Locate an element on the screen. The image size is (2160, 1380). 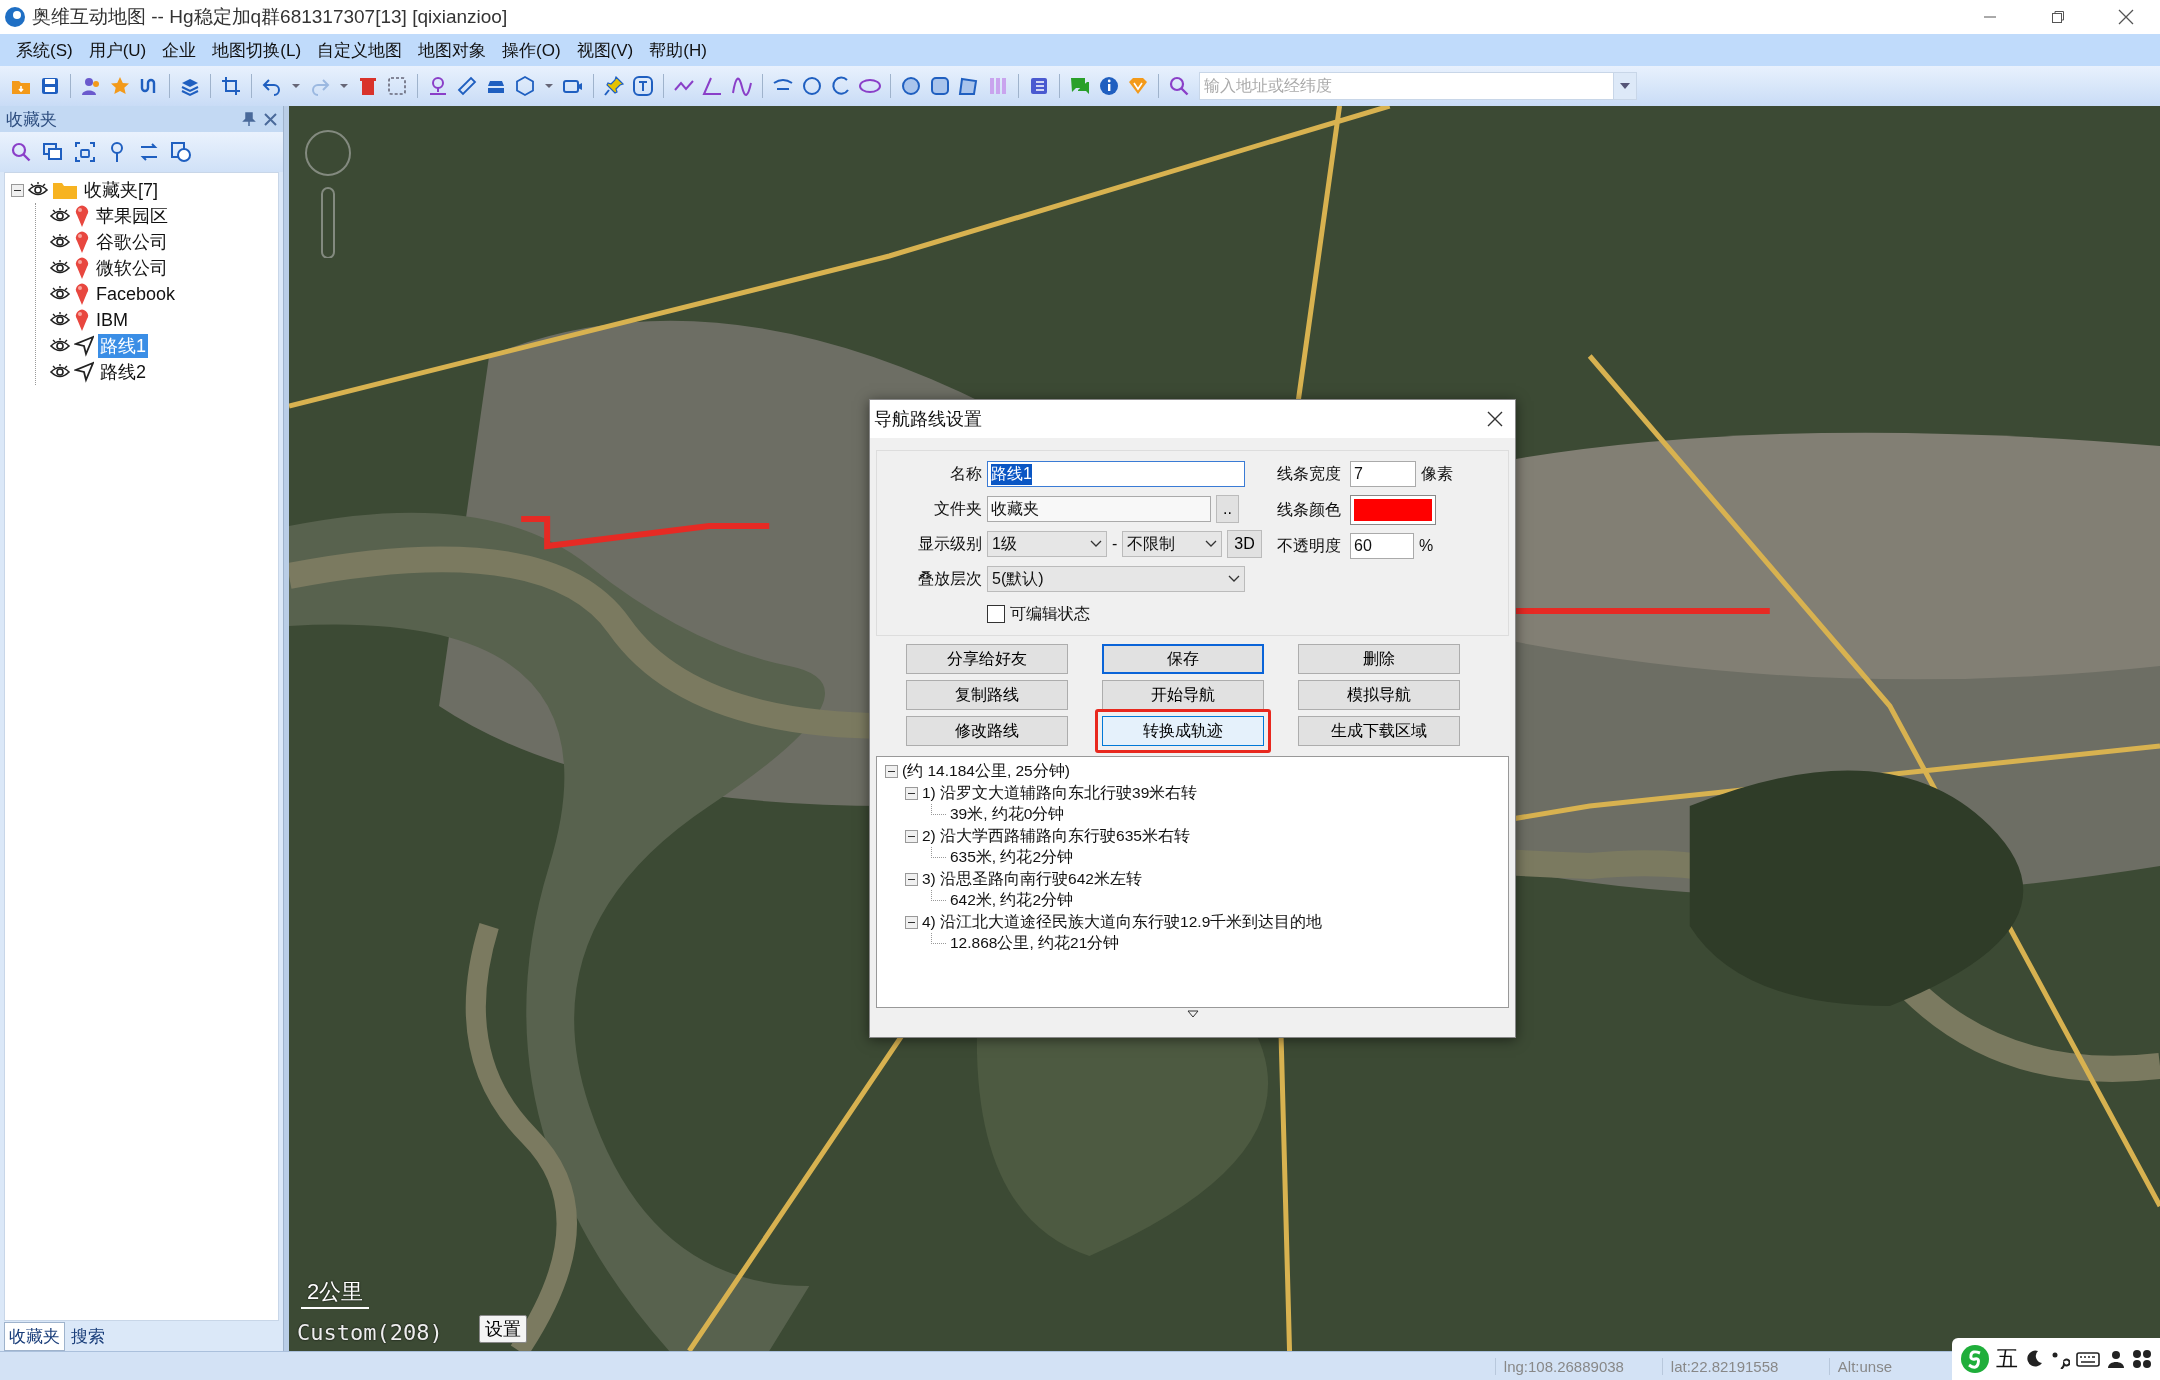
dialog-button: 修改路线 is located at coordinates (987, 731).